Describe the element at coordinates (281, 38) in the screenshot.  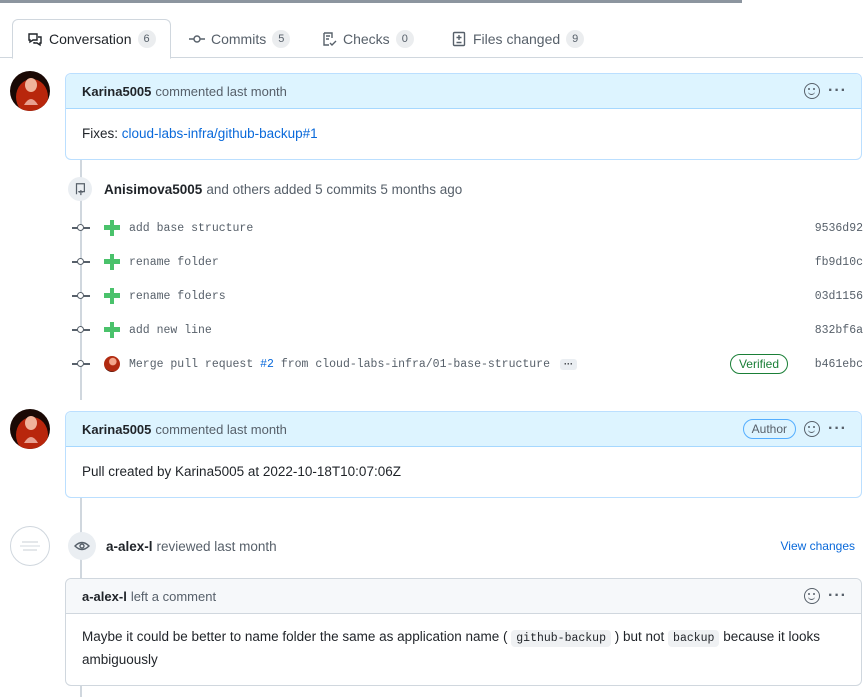
I see `tab-count: 5` at that location.